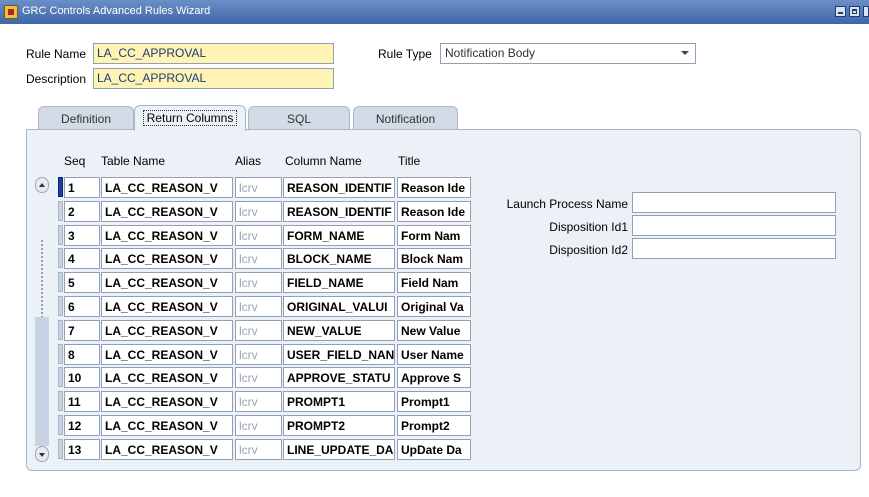  I want to click on column-name-cell: PROMPT2, so click(339, 425).